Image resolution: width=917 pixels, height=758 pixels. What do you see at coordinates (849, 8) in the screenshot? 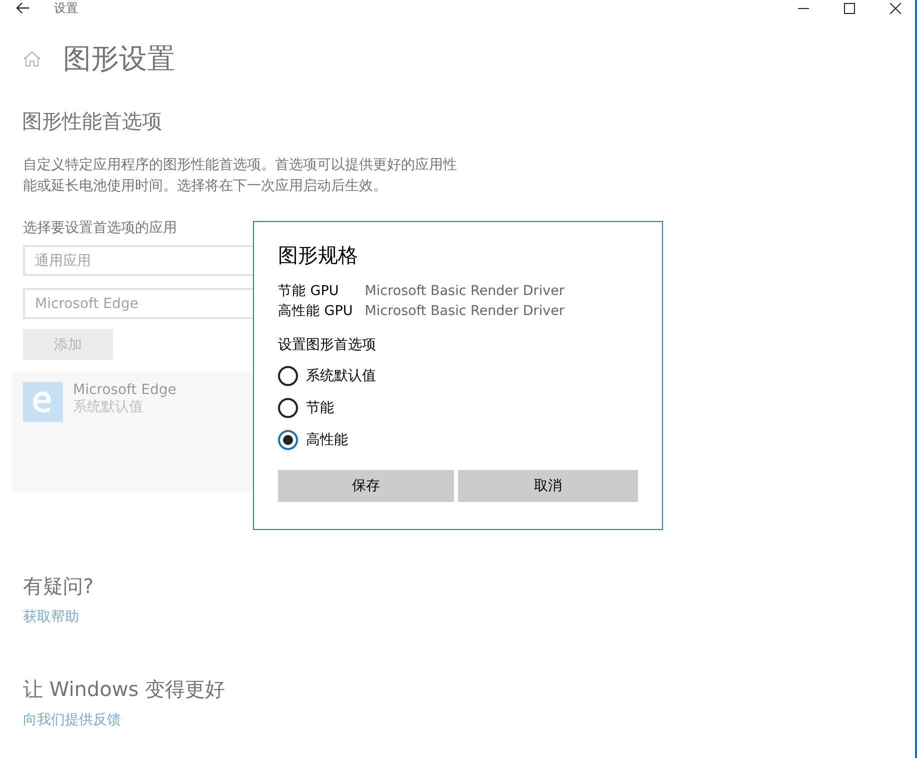
I see `maximize-icon` at bounding box center [849, 8].